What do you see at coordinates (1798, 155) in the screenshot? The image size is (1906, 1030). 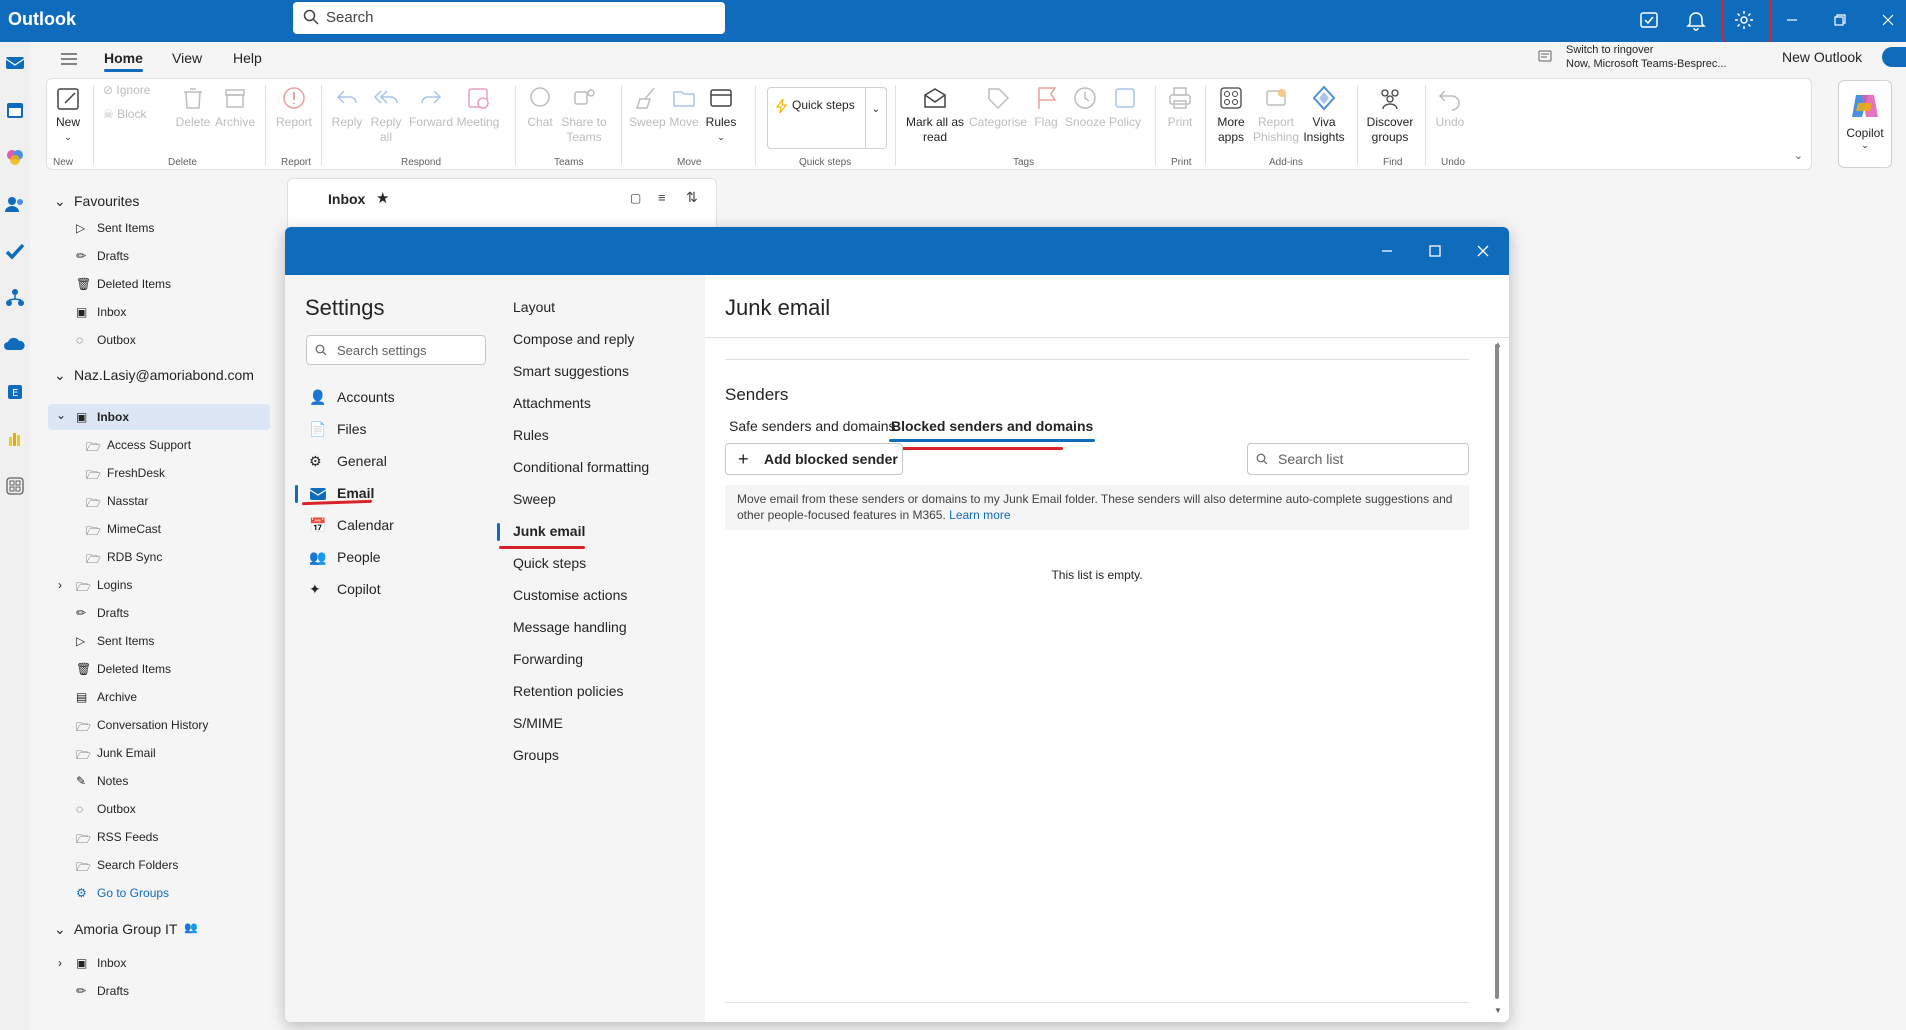 I see `ribbon-expand-chevron-icon: ⌄` at bounding box center [1798, 155].